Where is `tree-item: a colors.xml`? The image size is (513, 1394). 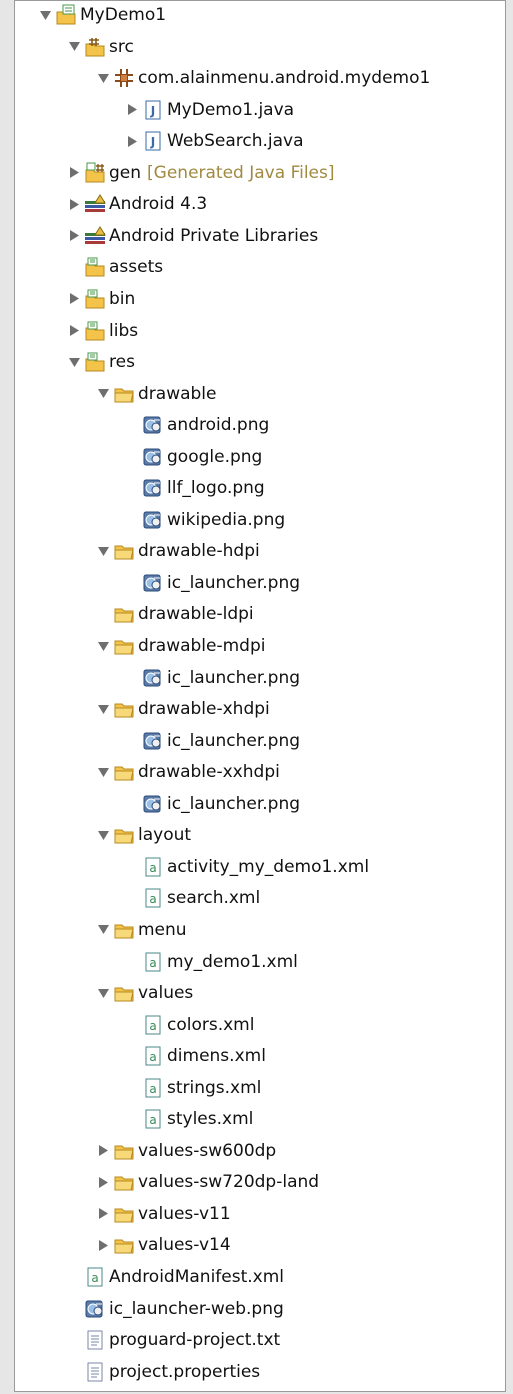
tree-item: a colors.xml is located at coordinates (260, 1024).